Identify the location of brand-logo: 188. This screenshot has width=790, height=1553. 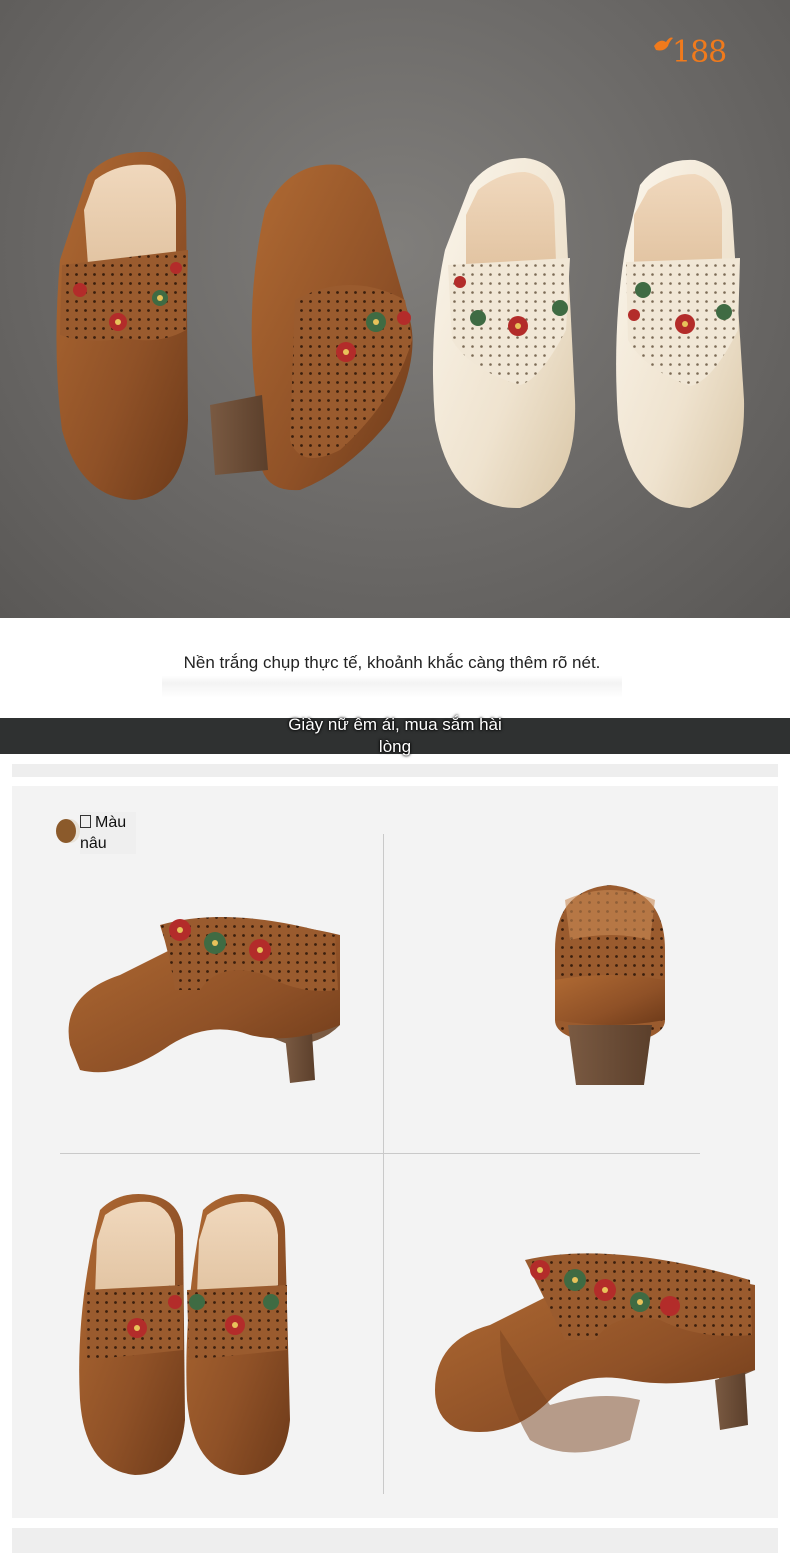
(711, 53).